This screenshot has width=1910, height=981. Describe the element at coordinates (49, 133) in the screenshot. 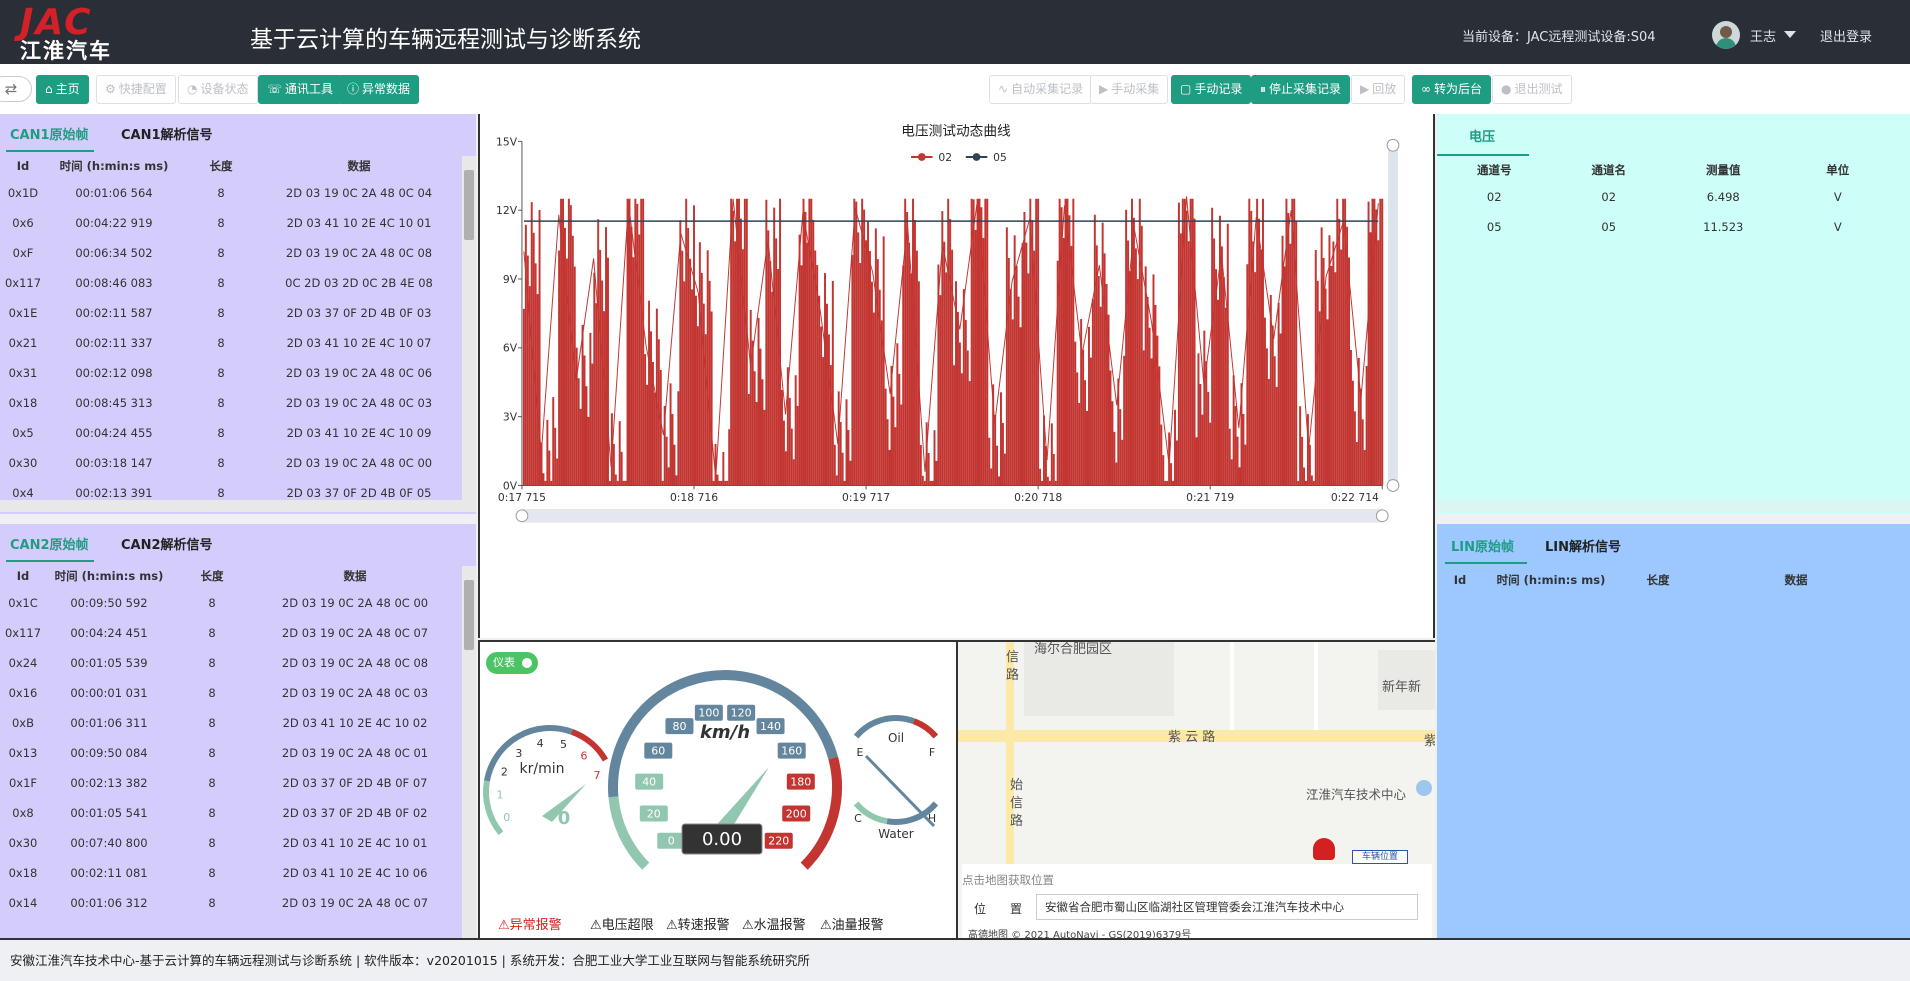

I see `tab-can1-raw: CAN1原始帧` at that location.